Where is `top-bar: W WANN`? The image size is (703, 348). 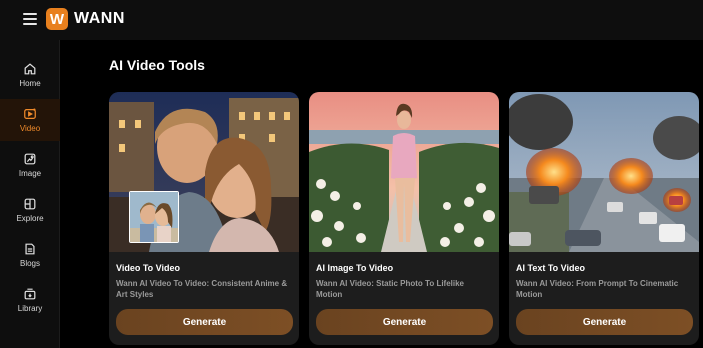
top-bar: W WANN is located at coordinates (351, 20).